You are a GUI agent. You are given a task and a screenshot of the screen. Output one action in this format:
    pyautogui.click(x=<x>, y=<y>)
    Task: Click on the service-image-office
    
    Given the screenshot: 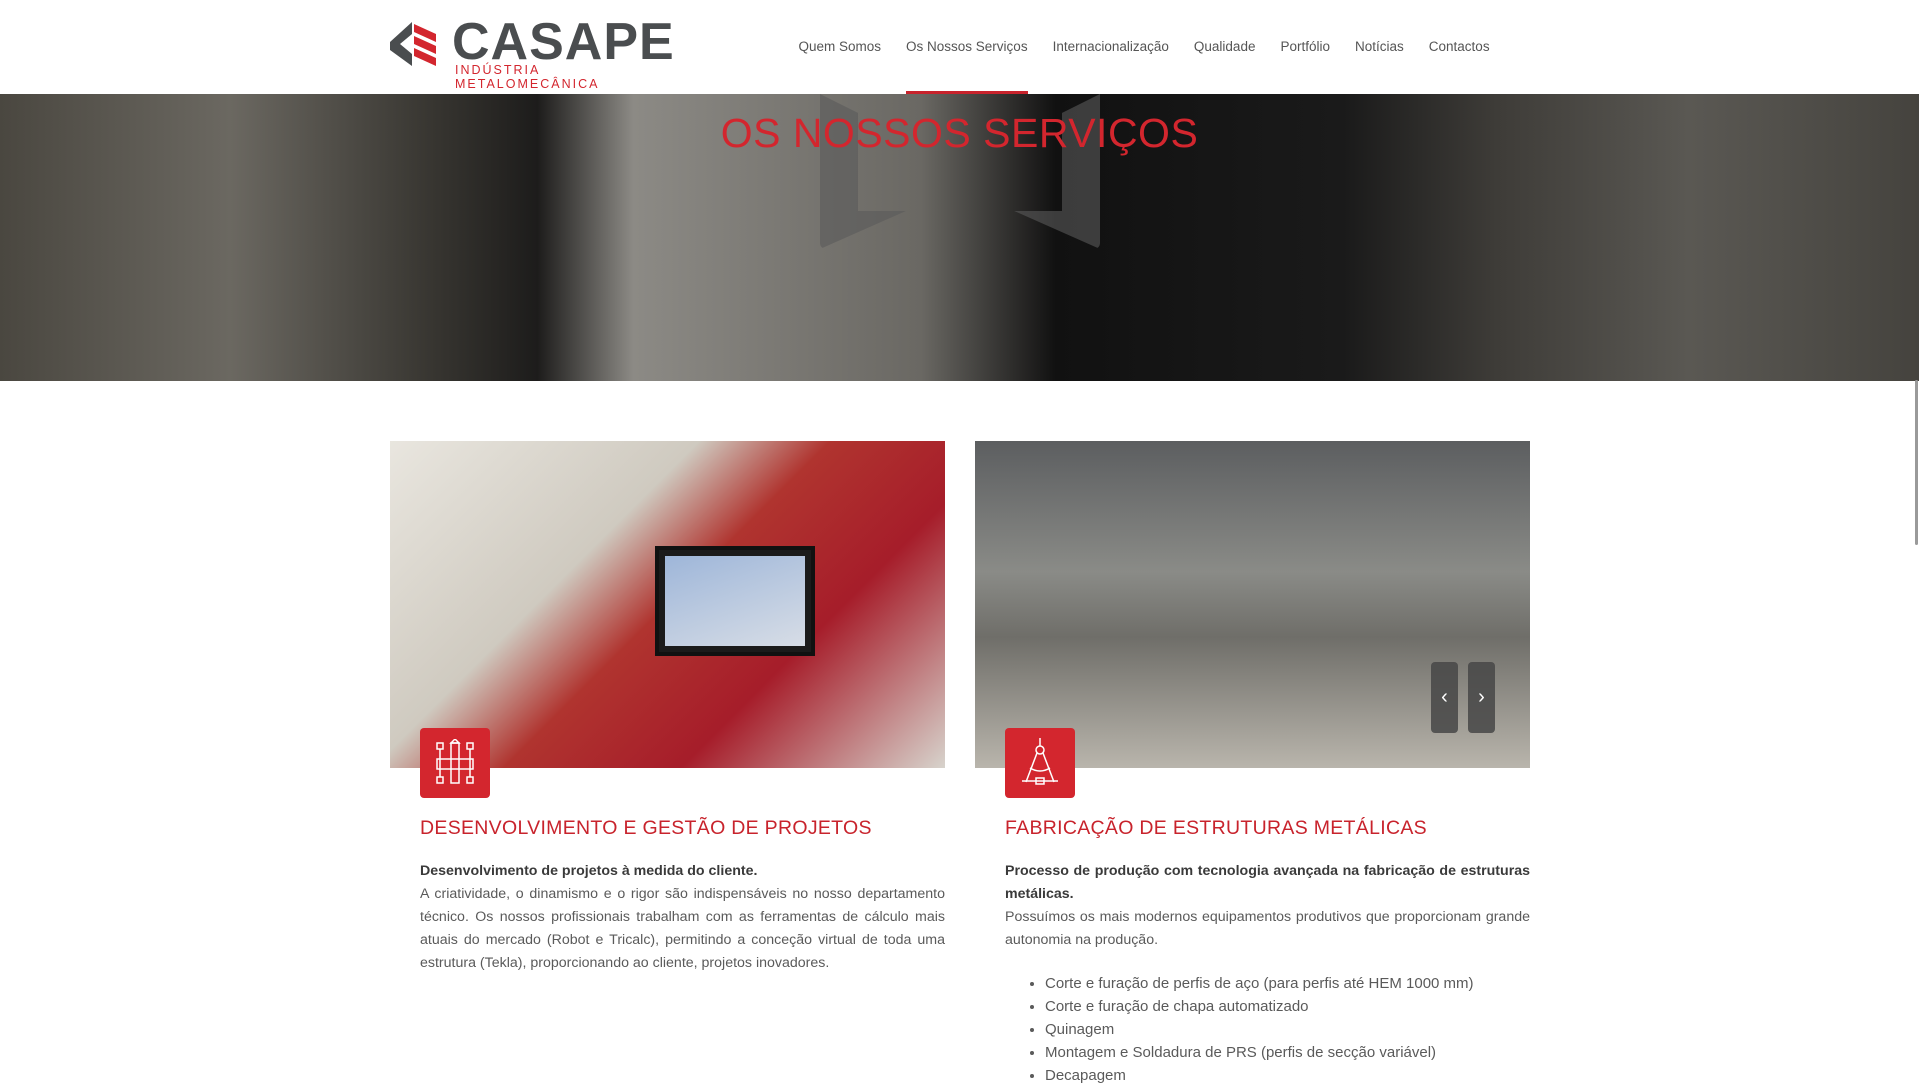 What is the action you would take?
    pyautogui.click(x=667, y=604)
    